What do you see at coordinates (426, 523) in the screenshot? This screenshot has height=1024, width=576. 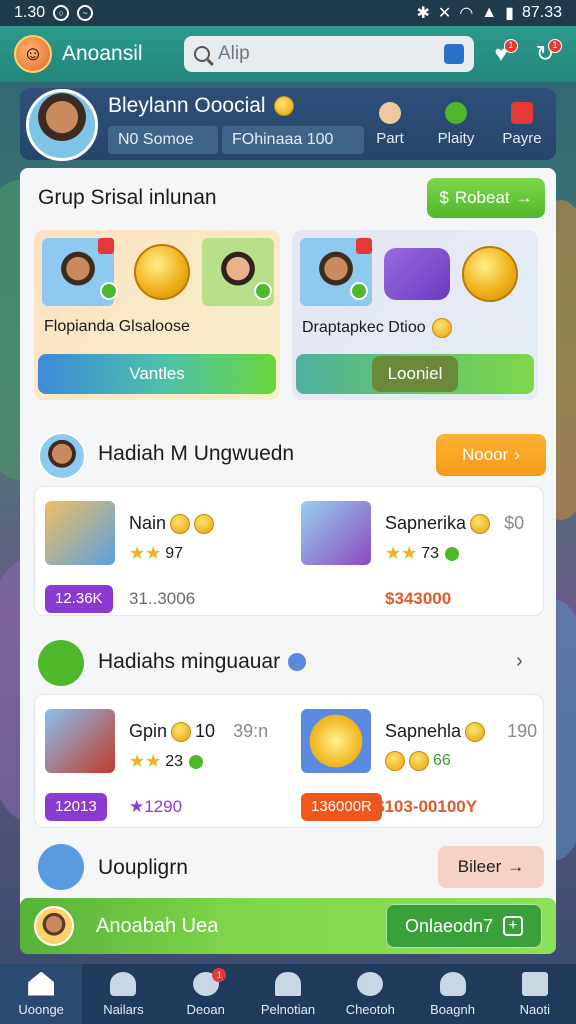 I see `item-title: Sapnerika` at bounding box center [426, 523].